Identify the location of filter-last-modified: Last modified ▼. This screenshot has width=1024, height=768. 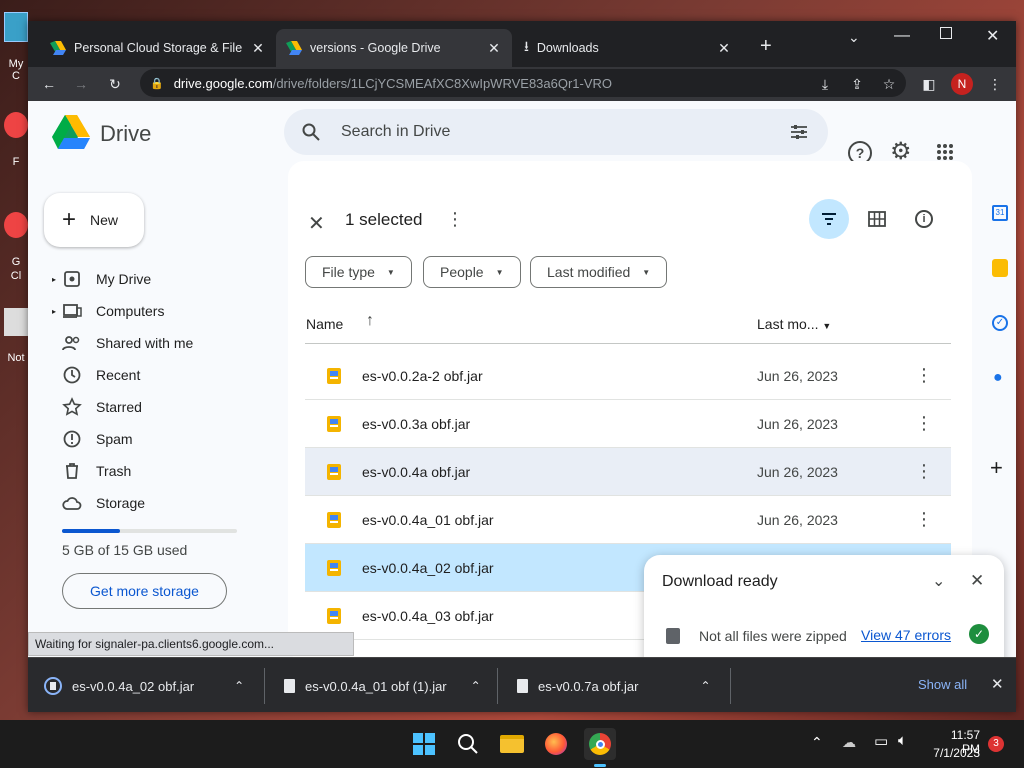
(599, 272).